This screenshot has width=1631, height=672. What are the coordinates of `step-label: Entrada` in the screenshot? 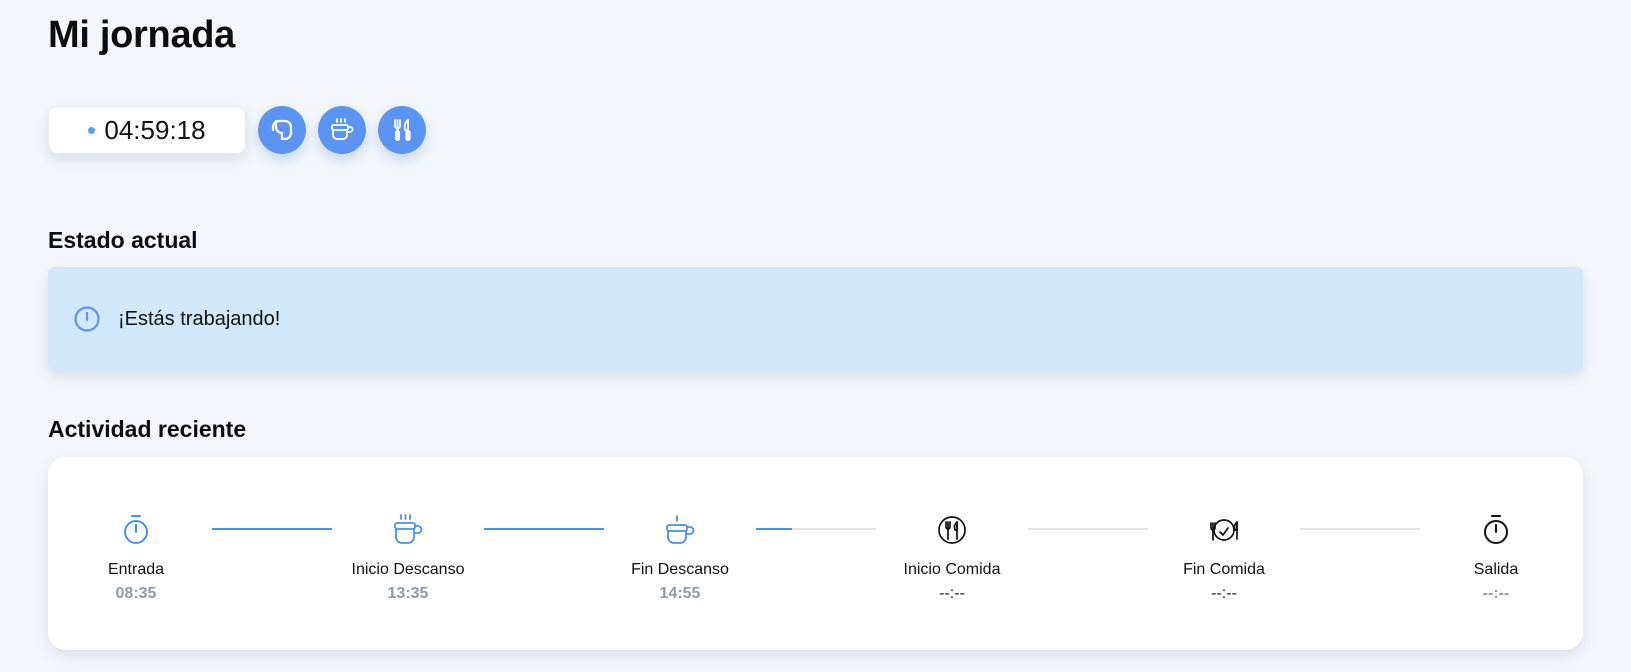 It's located at (136, 569).